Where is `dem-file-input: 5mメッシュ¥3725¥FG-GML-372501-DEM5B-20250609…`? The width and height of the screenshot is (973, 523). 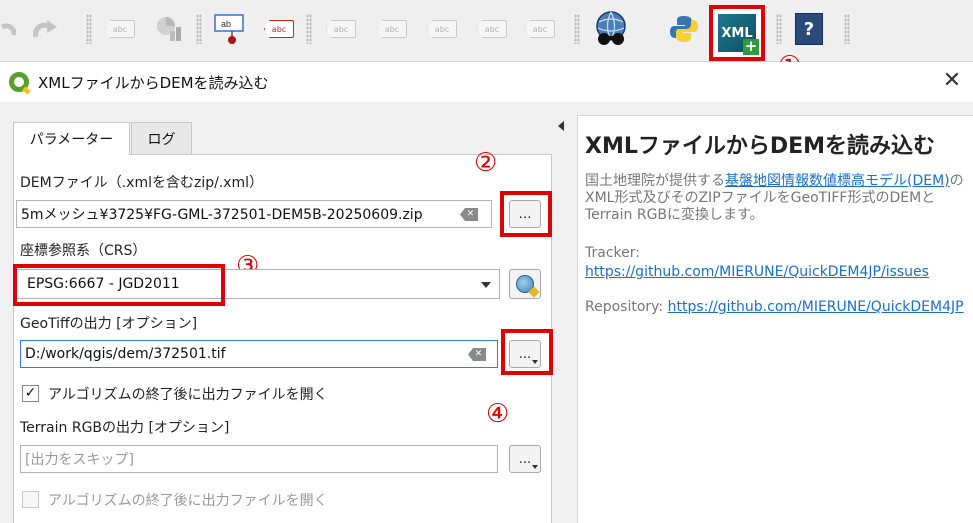 dem-file-input: 5mメッシュ¥3725¥FG-GML-372501-DEM5B-20250609… is located at coordinates (254, 214).